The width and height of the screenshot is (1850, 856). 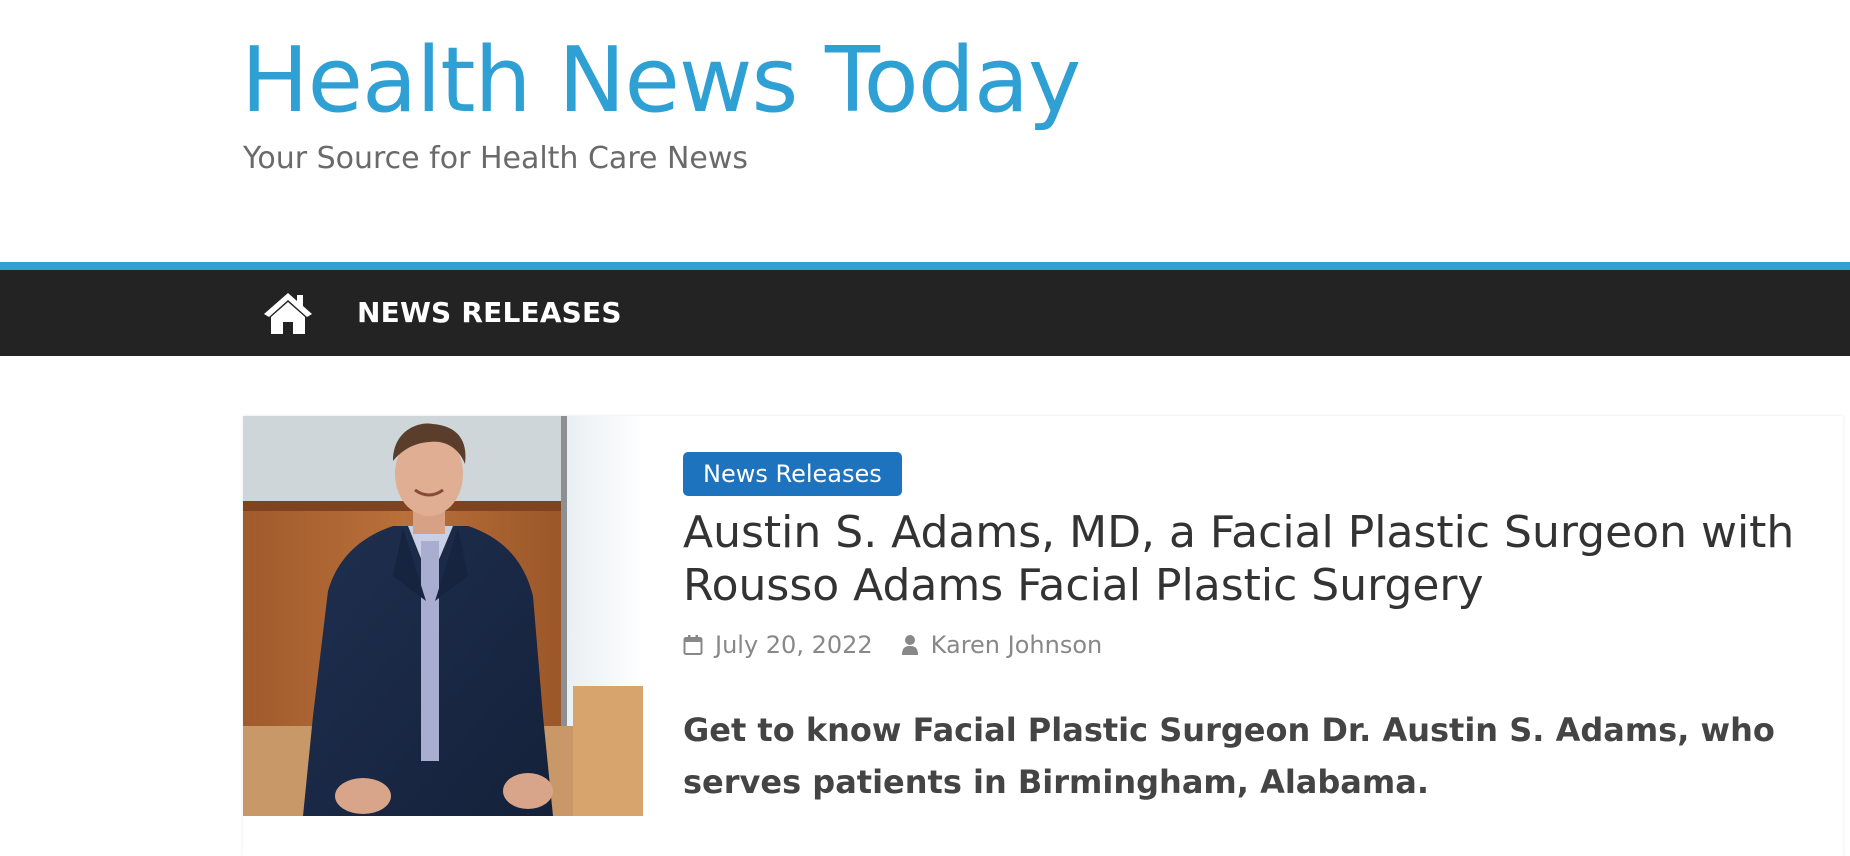 I want to click on nav-accent-bar, so click(x=925, y=266).